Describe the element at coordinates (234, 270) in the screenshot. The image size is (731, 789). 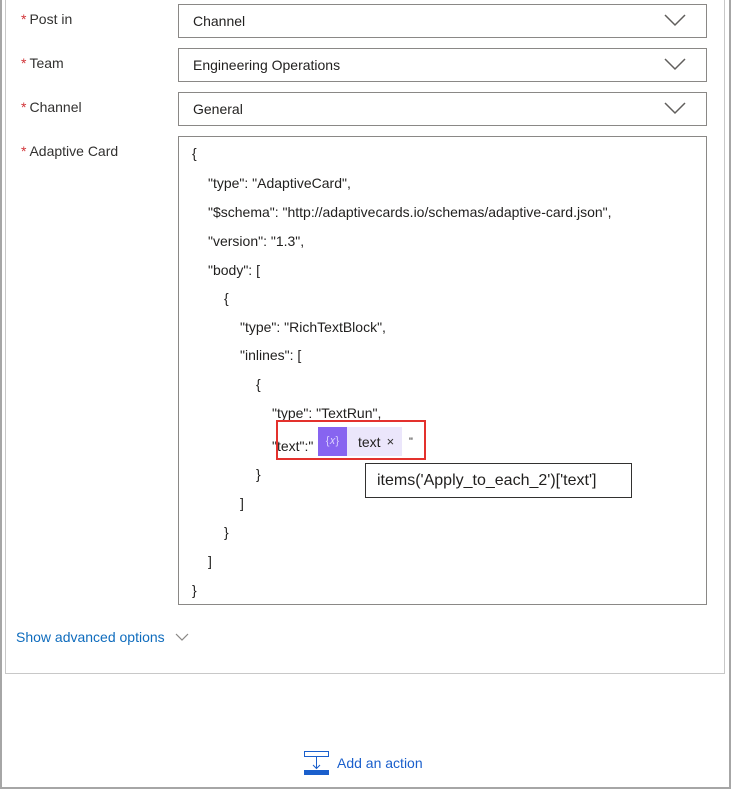
I see `code-line: "body": [` at that location.